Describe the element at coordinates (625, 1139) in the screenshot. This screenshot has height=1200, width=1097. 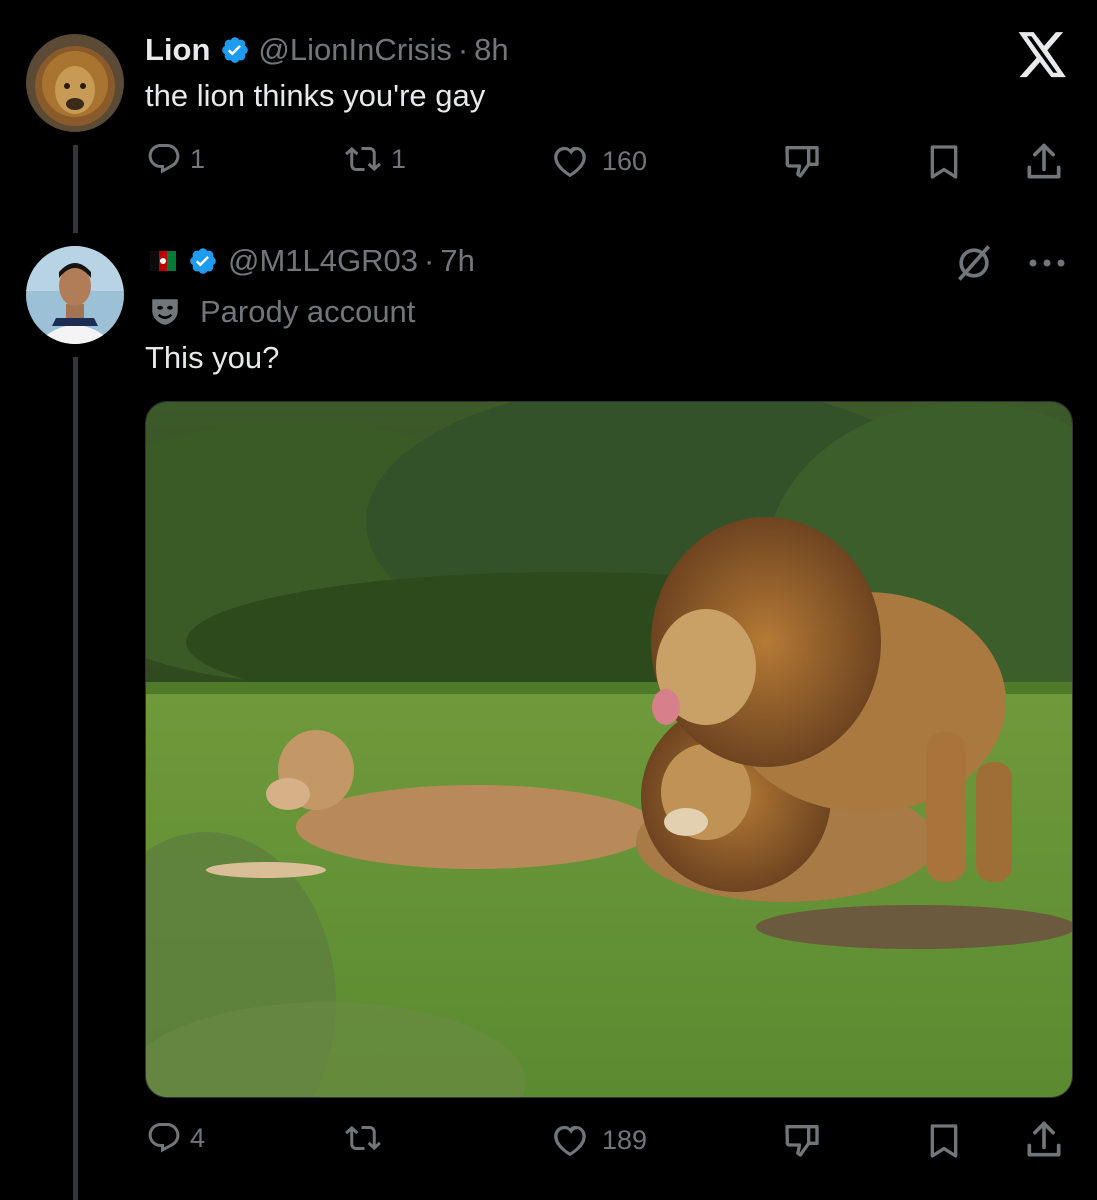
I see `tweet2-like-count: 189` at that location.